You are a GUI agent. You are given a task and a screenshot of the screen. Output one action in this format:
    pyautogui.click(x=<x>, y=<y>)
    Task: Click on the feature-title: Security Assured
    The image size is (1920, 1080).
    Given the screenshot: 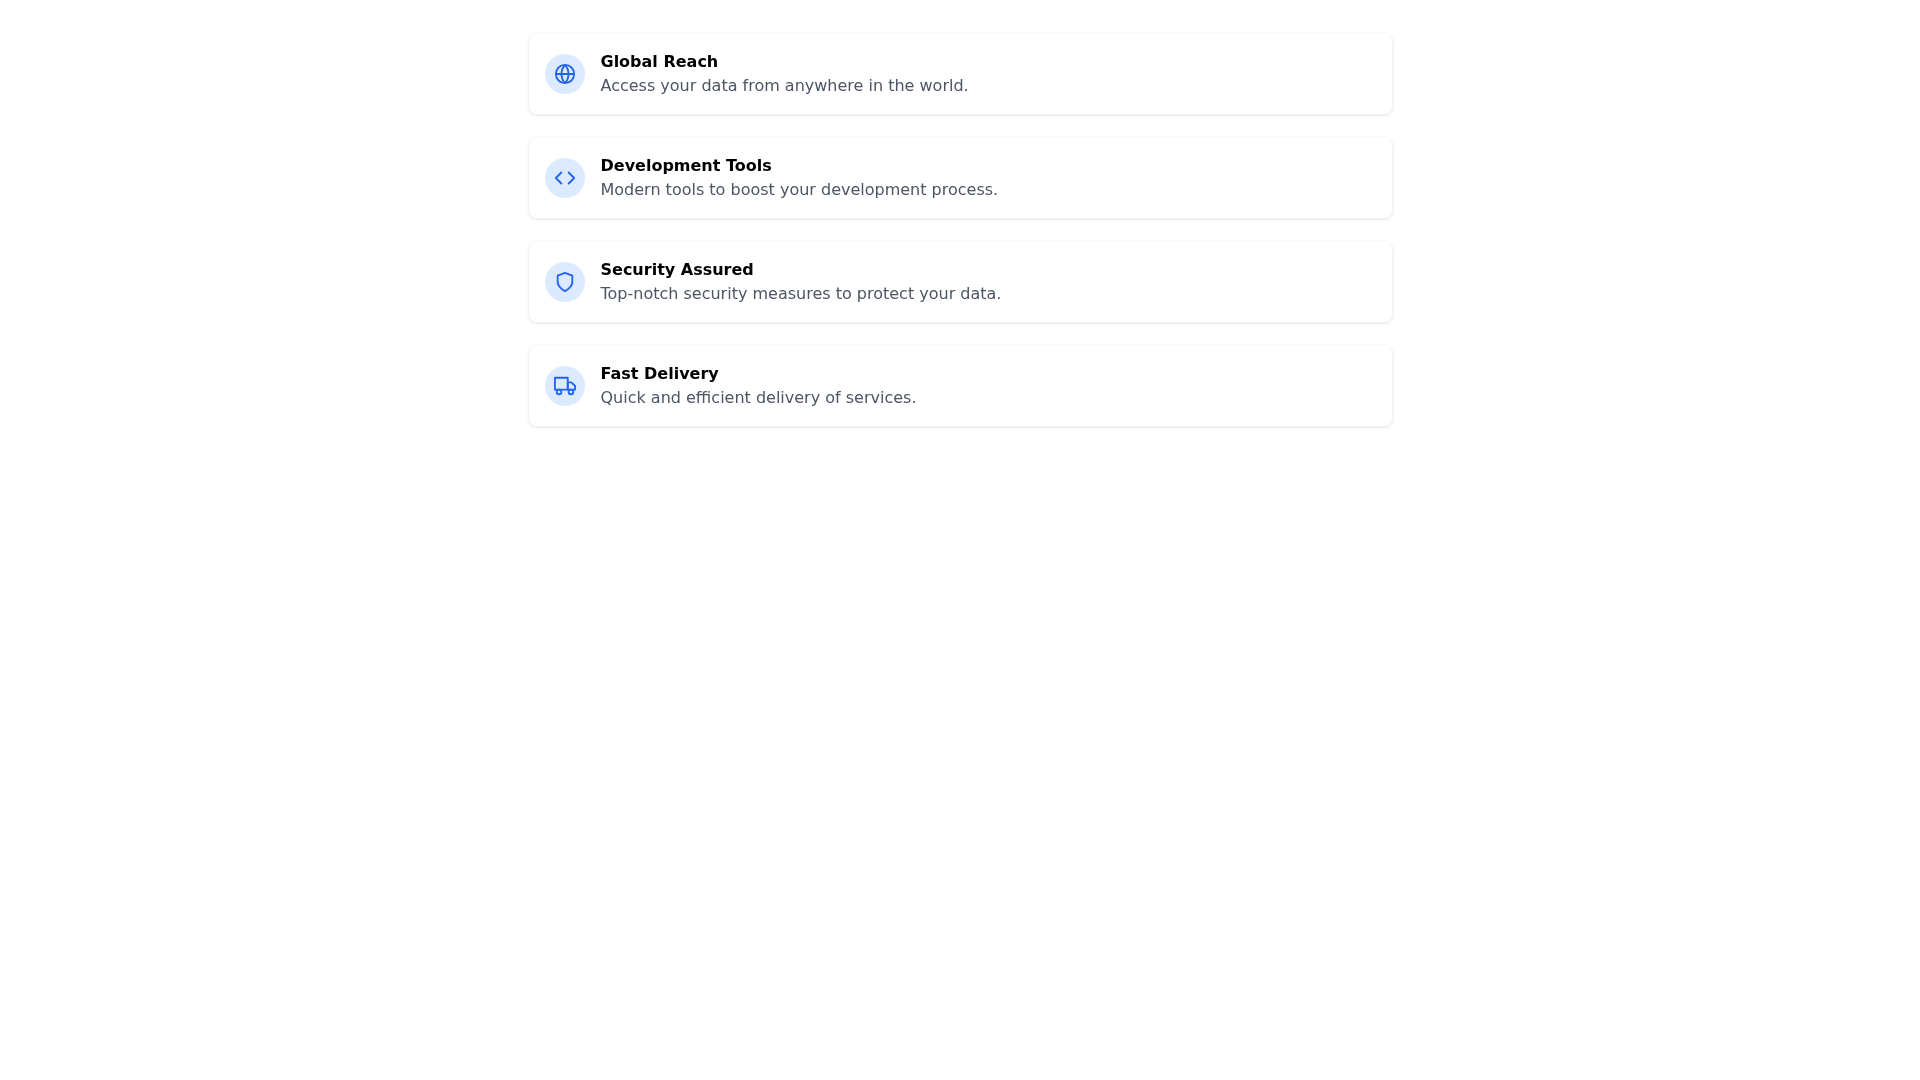 What is the action you would take?
    pyautogui.click(x=677, y=270)
    